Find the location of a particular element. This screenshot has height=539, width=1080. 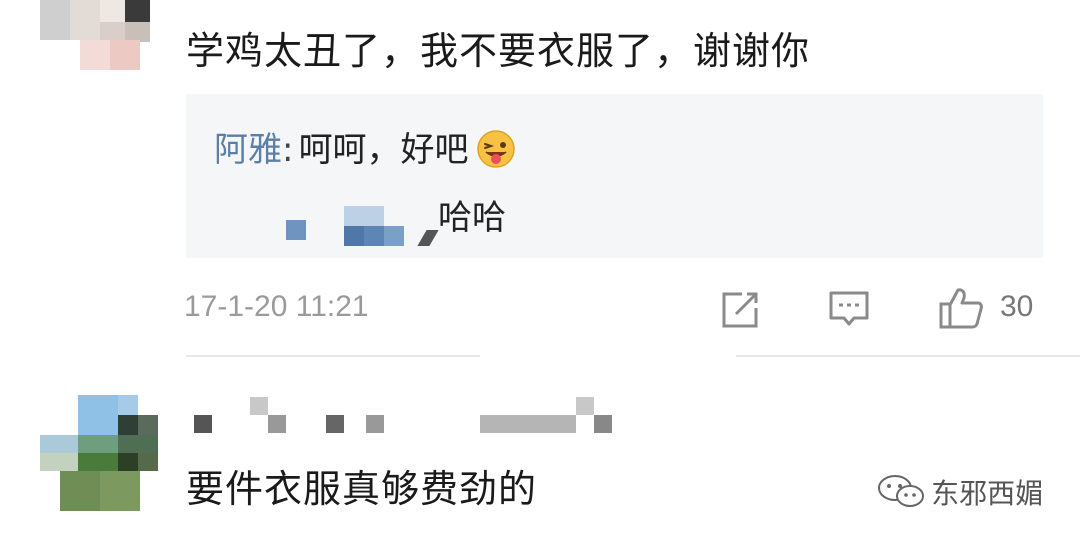

like-button is located at coordinates (961, 308).